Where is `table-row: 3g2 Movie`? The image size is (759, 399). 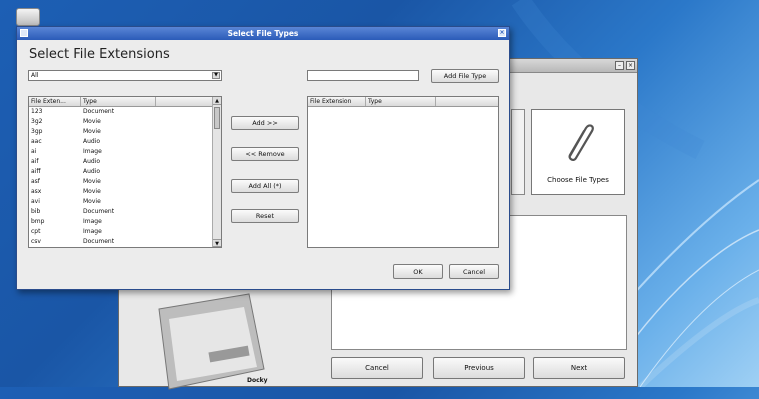 table-row: 3g2 Movie is located at coordinates (125, 122).